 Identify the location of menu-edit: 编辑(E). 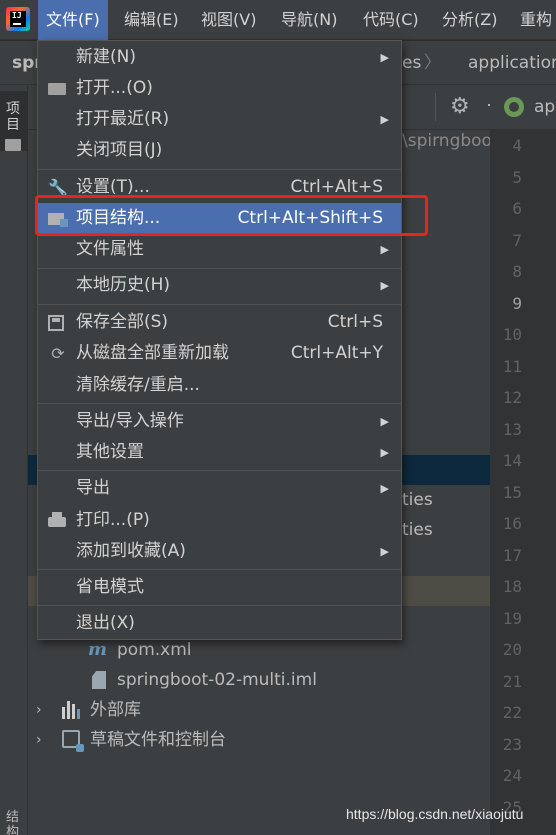
(151, 20).